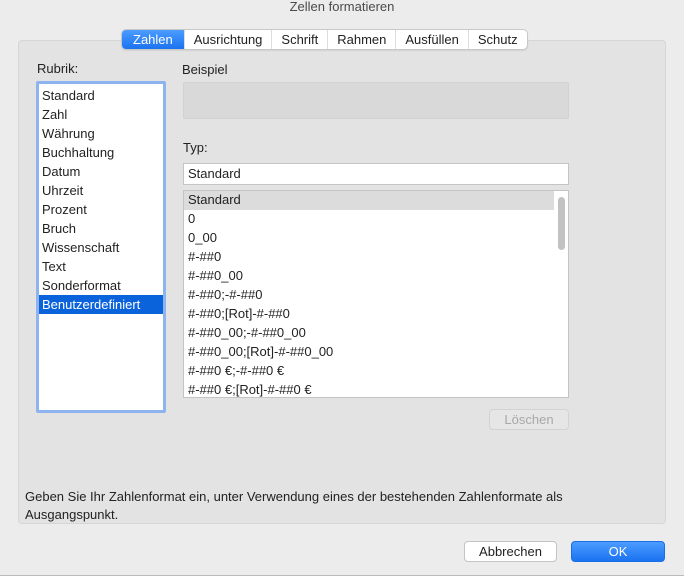  What do you see at coordinates (369, 219) in the screenshot?
I see `format-item: 0` at bounding box center [369, 219].